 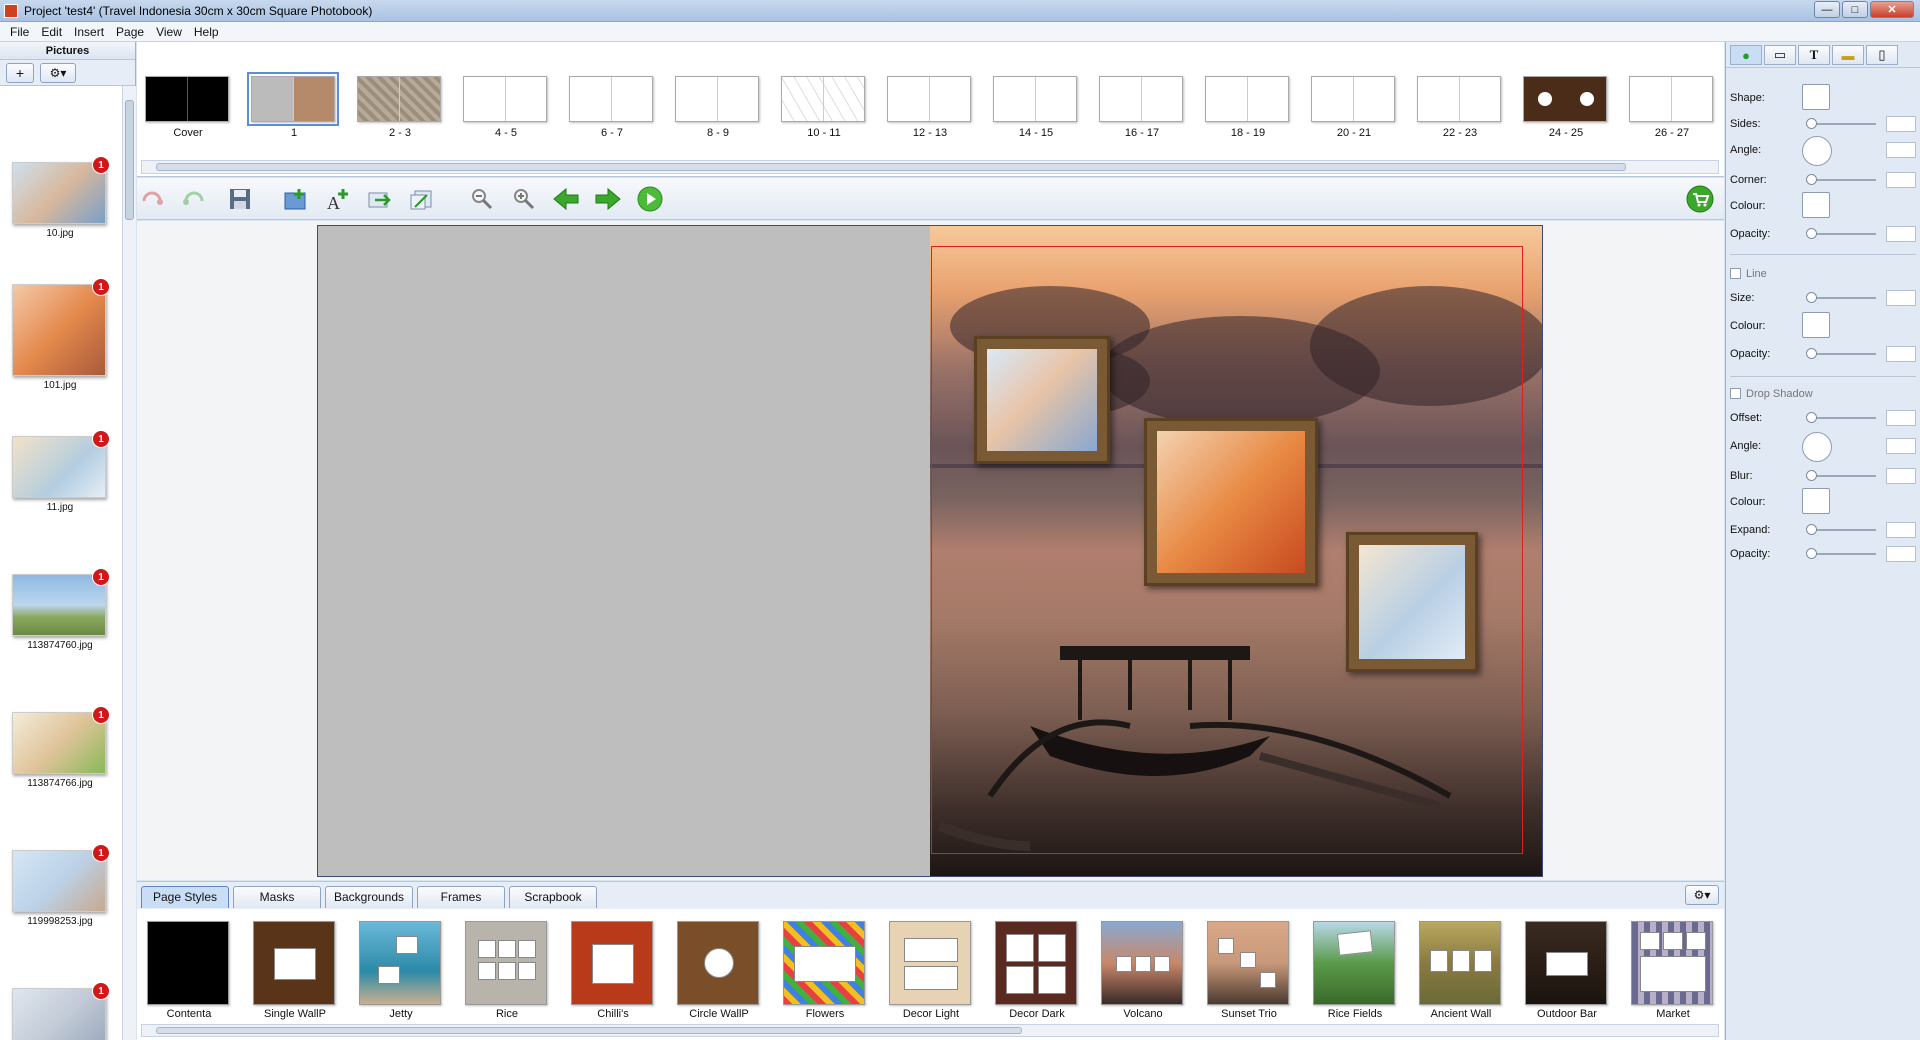 What do you see at coordinates (422, 199) in the screenshot?
I see `import-button` at bounding box center [422, 199].